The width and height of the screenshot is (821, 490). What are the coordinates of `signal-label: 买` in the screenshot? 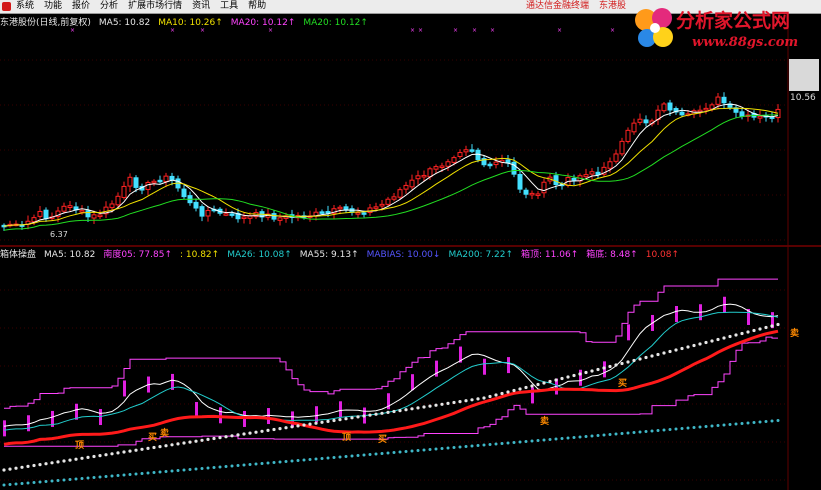 It's located at (622, 383).